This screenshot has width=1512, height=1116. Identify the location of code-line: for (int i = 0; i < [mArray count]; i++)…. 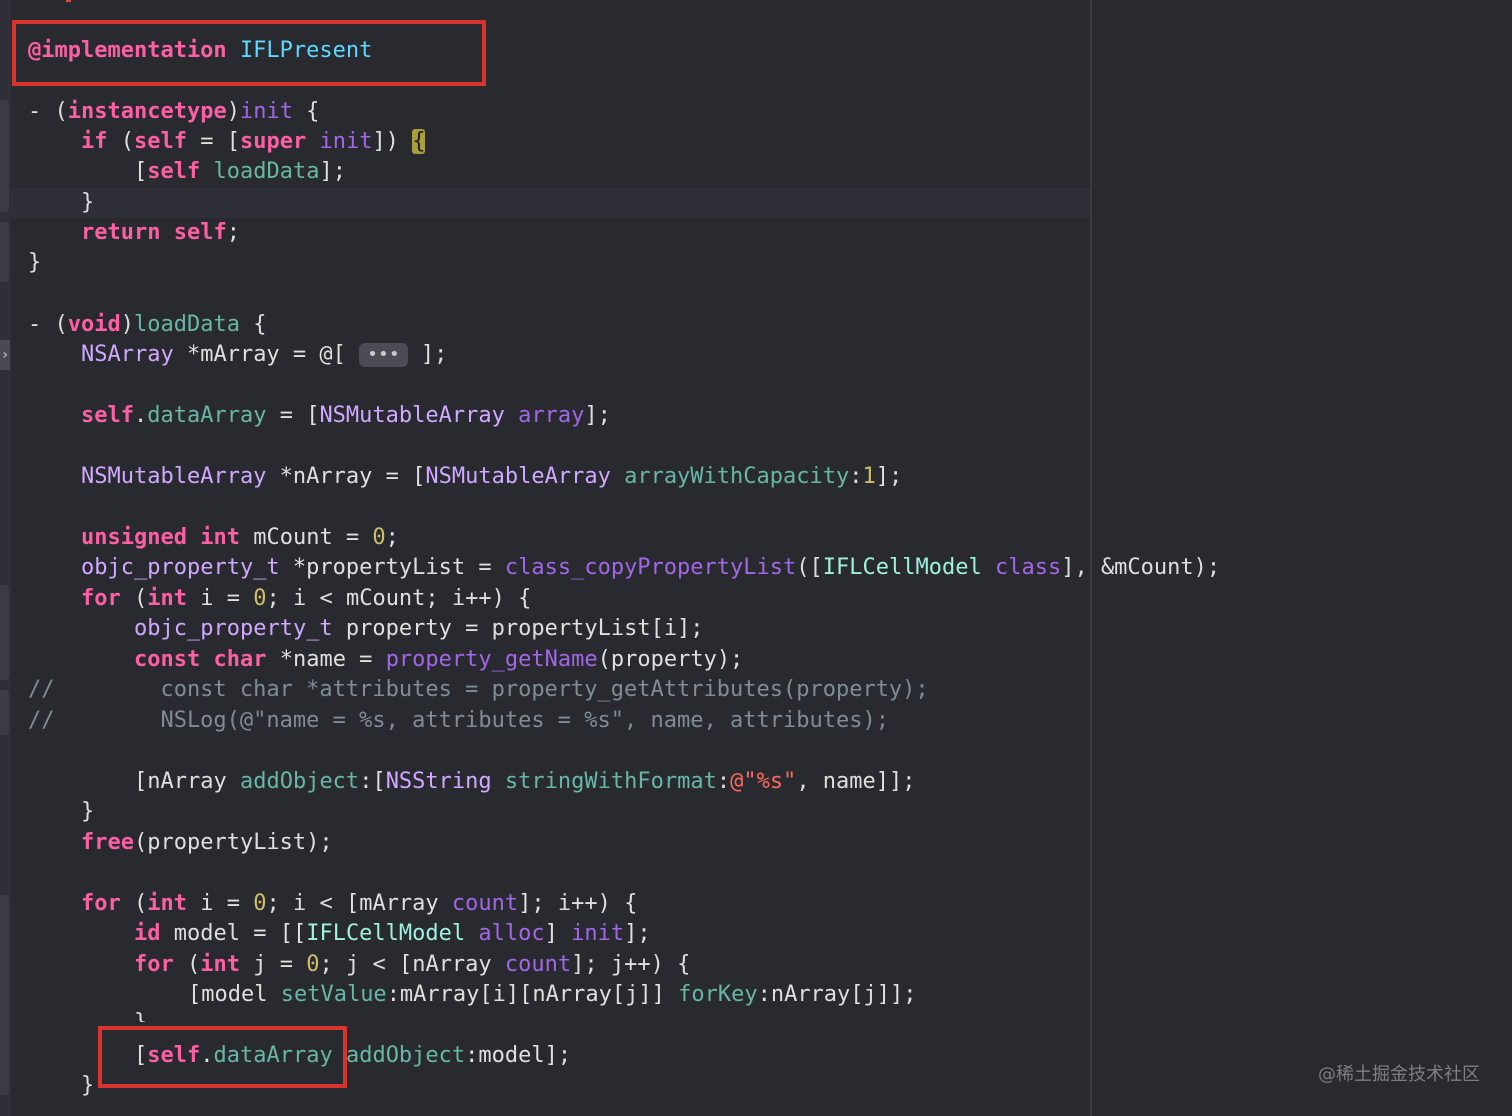
(359, 904).